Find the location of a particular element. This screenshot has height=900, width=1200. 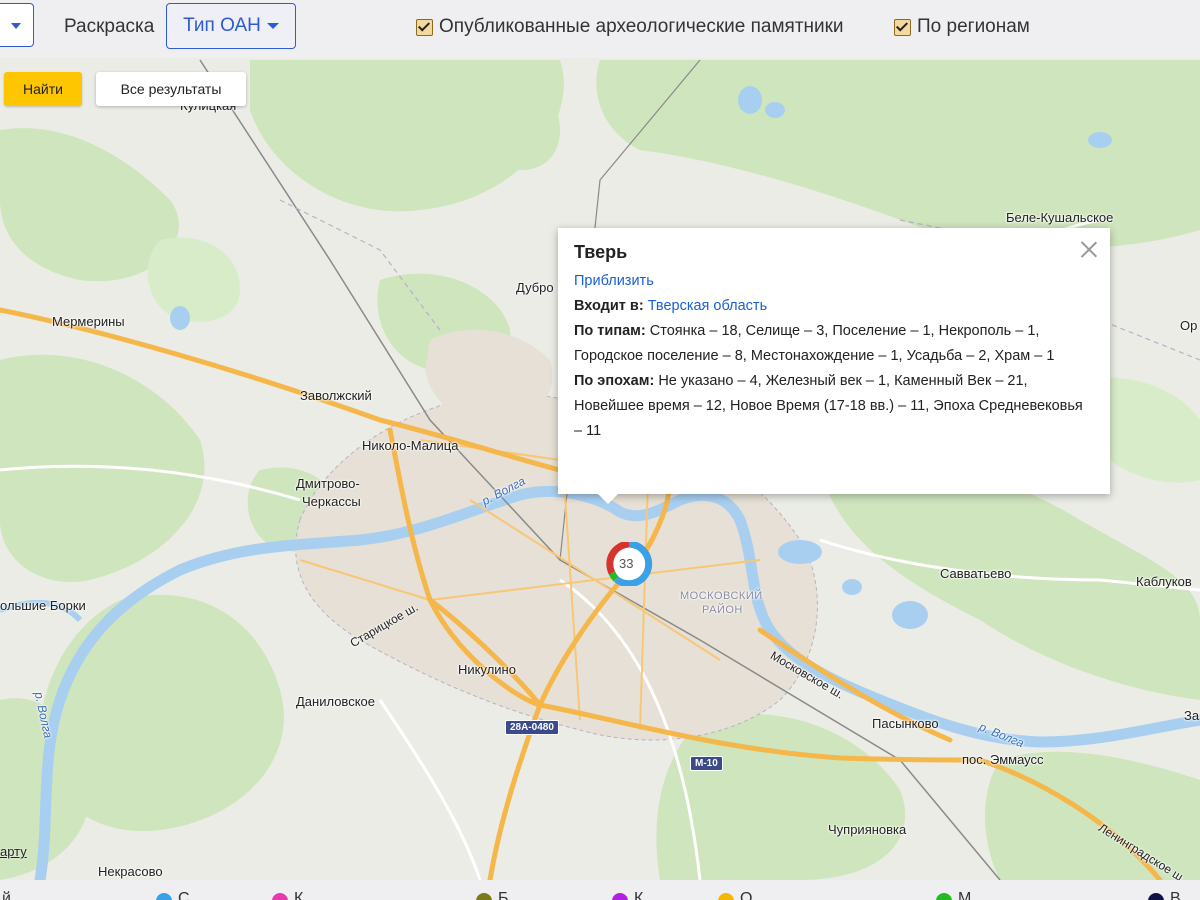

published-monuments-label: Опубликованные археологические памятники is located at coordinates (641, 26).